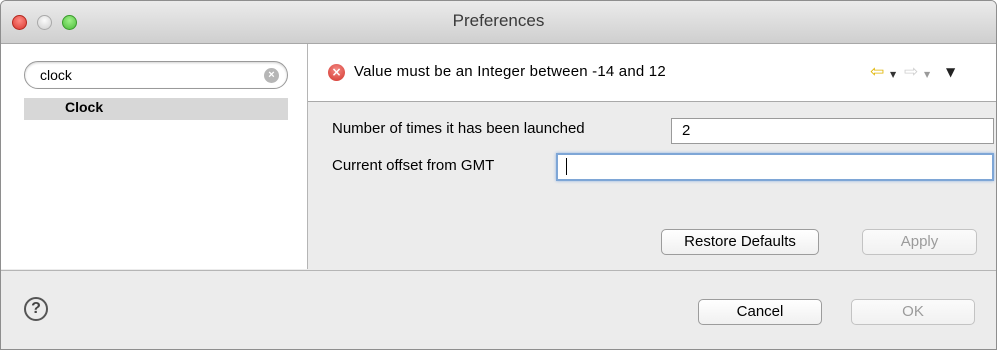  Describe the element at coordinates (832, 131) in the screenshot. I see `launch-count-input: 2` at that location.